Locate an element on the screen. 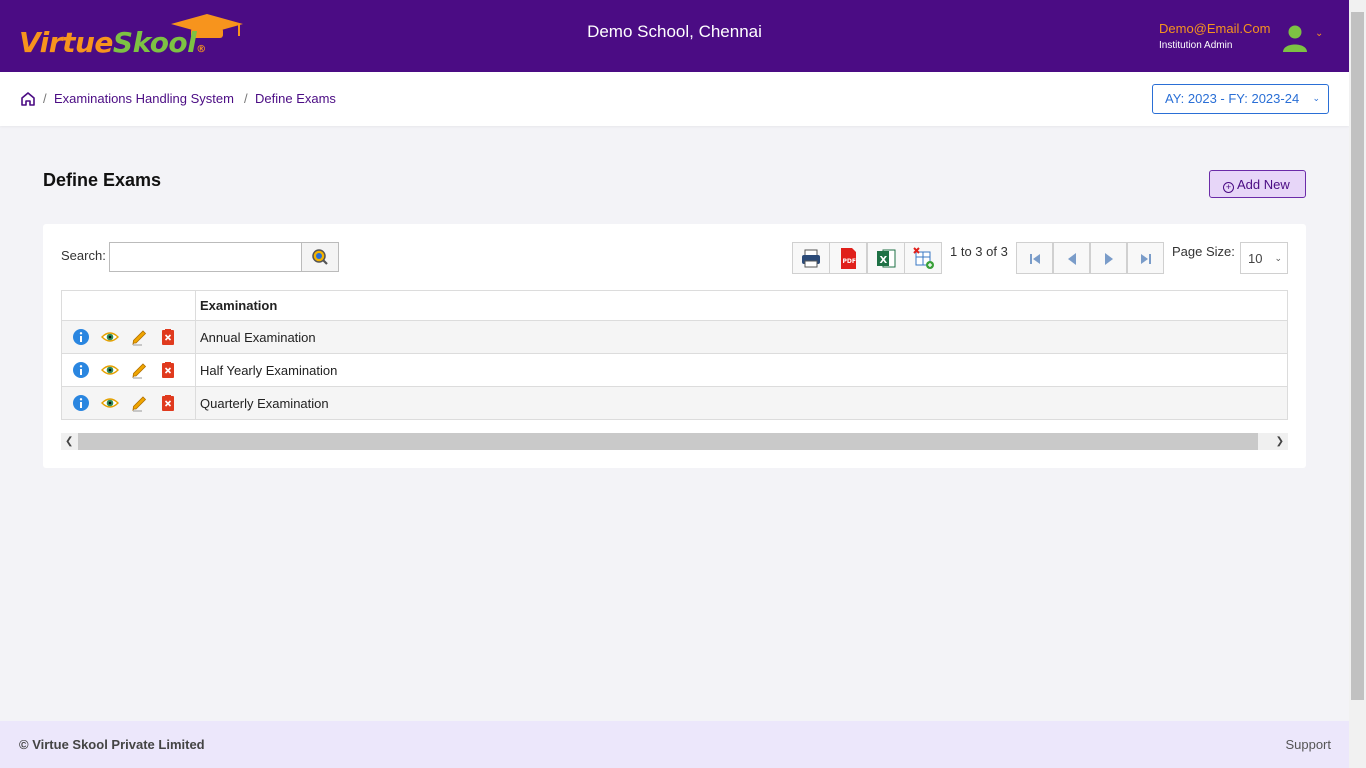 This screenshot has width=1366, height=768. examination-cell: Quarterly Examination is located at coordinates (741, 403).